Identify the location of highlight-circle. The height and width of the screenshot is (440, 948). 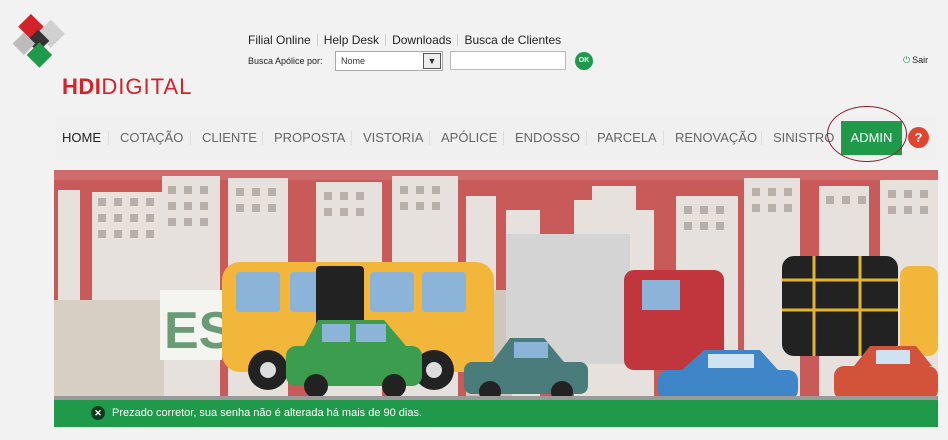
(867, 134).